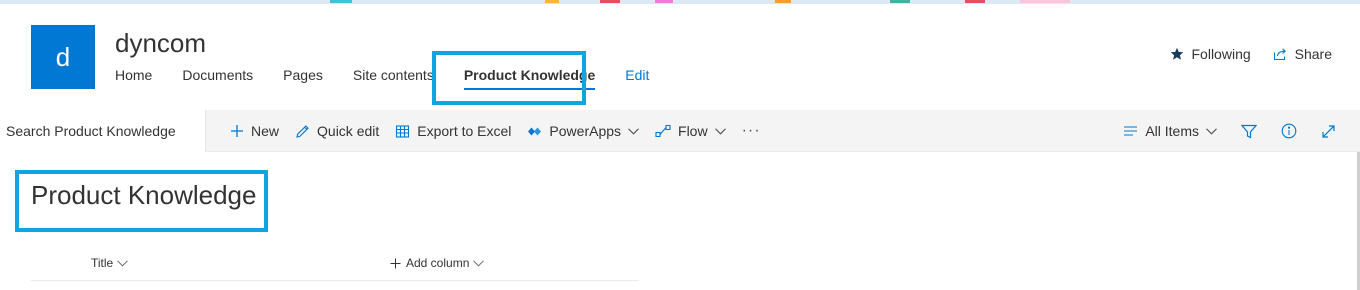  Describe the element at coordinates (693, 131) in the screenshot. I see `flow-label: Flow` at that location.